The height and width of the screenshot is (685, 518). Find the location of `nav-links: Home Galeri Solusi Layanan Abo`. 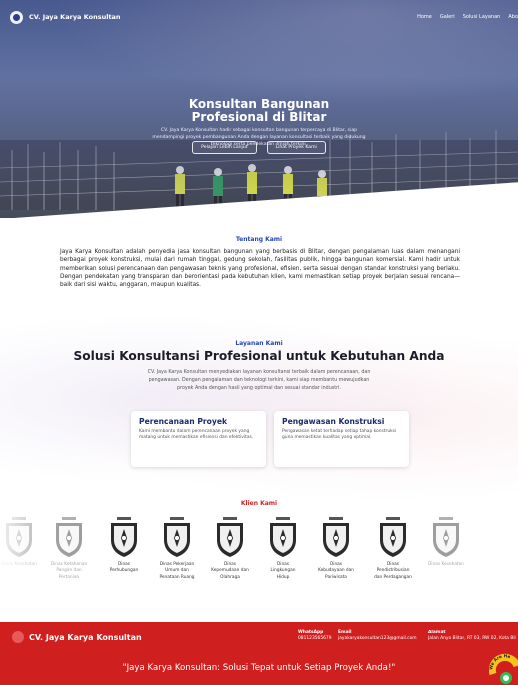

nav-links: Home Galeri Solusi Layanan Abo is located at coordinates (467, 17).